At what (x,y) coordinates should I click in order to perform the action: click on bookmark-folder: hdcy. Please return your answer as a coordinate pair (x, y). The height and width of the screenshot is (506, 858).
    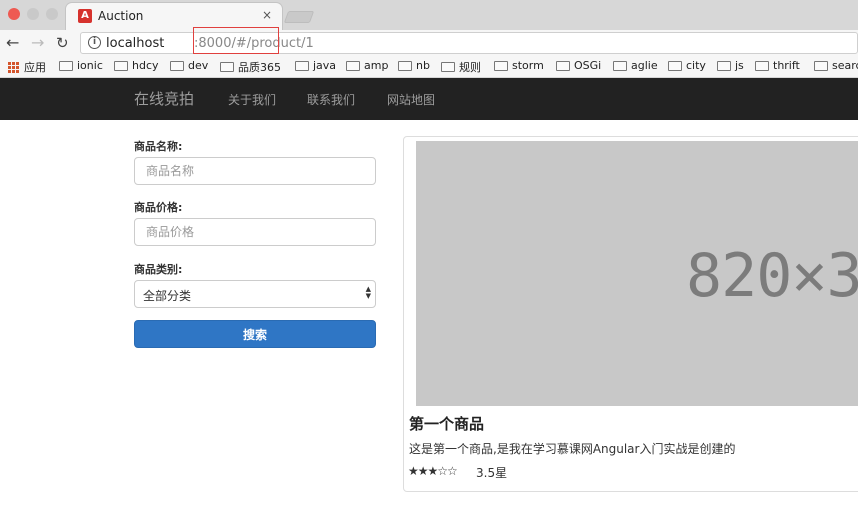
    Looking at the image, I should click on (136, 65).